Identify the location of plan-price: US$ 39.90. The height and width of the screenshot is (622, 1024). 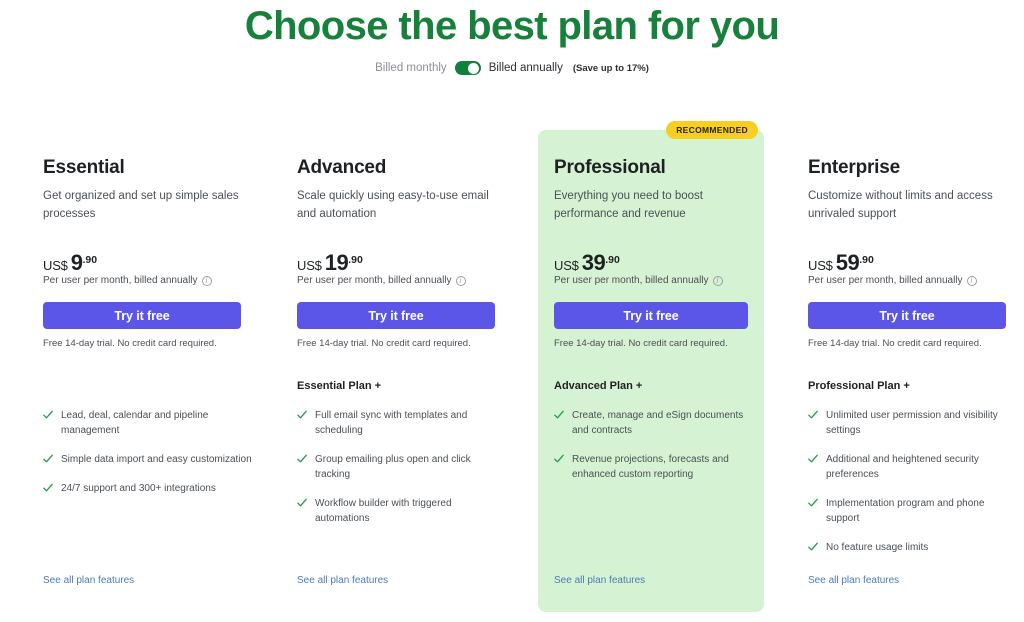
(587, 263).